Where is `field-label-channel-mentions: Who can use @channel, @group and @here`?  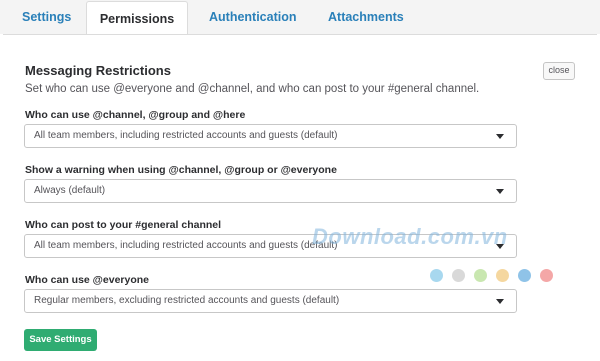 field-label-channel-mentions: Who can use @channel, @group and @here is located at coordinates (135, 115).